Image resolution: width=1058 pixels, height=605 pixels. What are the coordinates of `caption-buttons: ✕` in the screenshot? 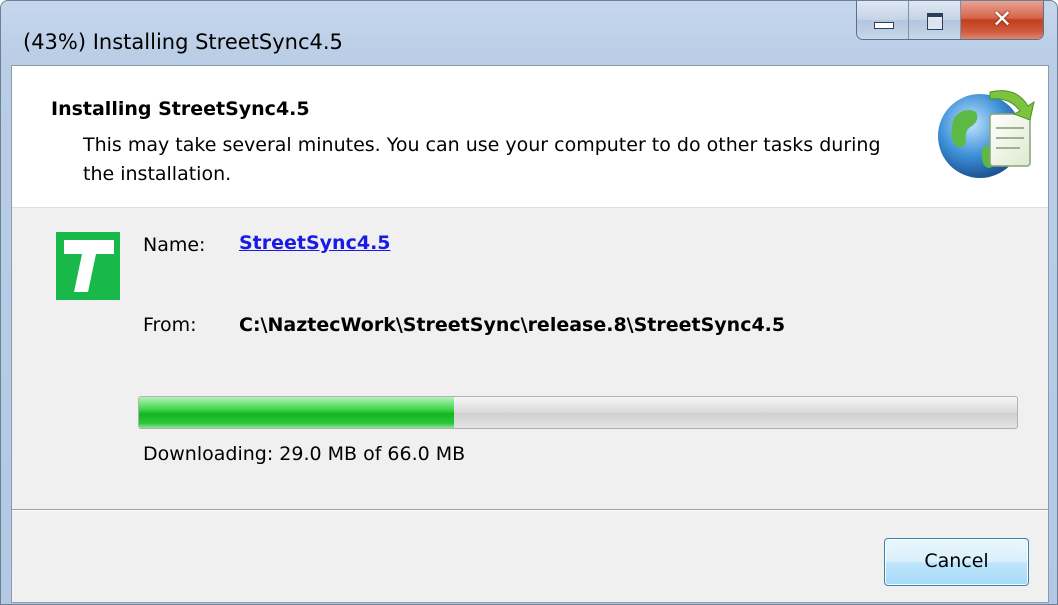 It's located at (950, 20).